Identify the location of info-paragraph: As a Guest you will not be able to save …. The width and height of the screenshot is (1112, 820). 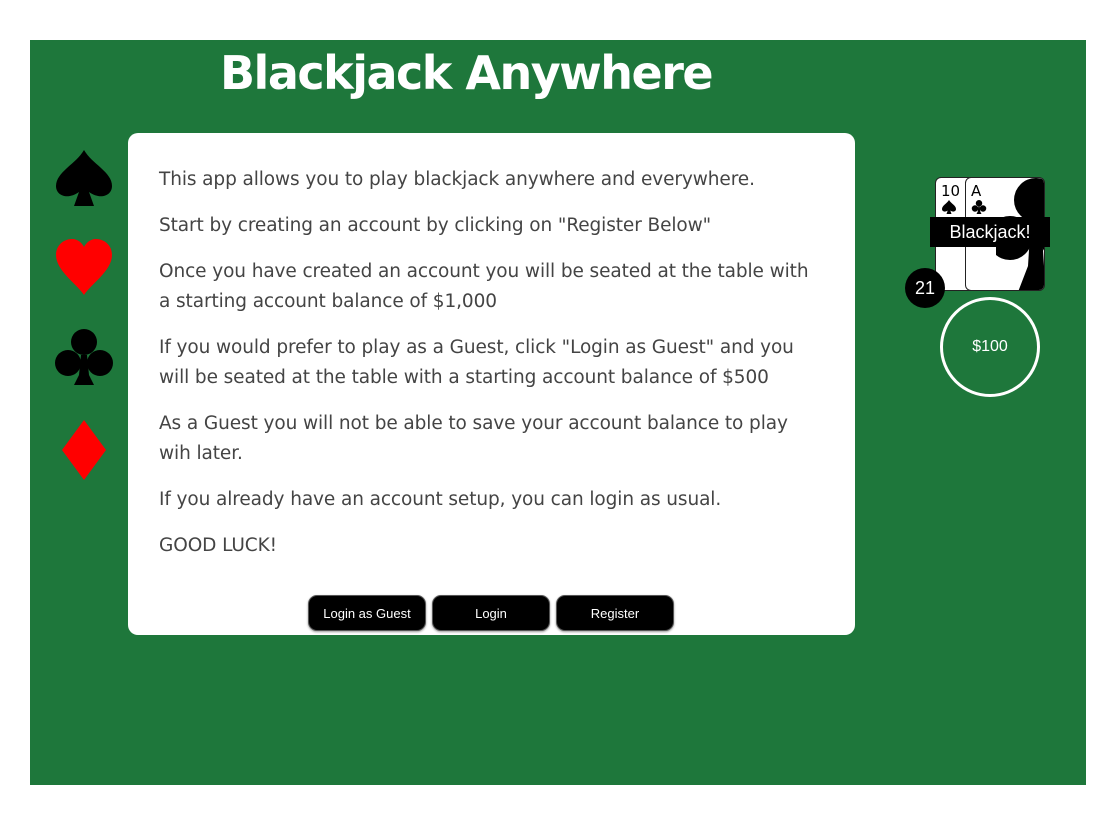
(473, 438).